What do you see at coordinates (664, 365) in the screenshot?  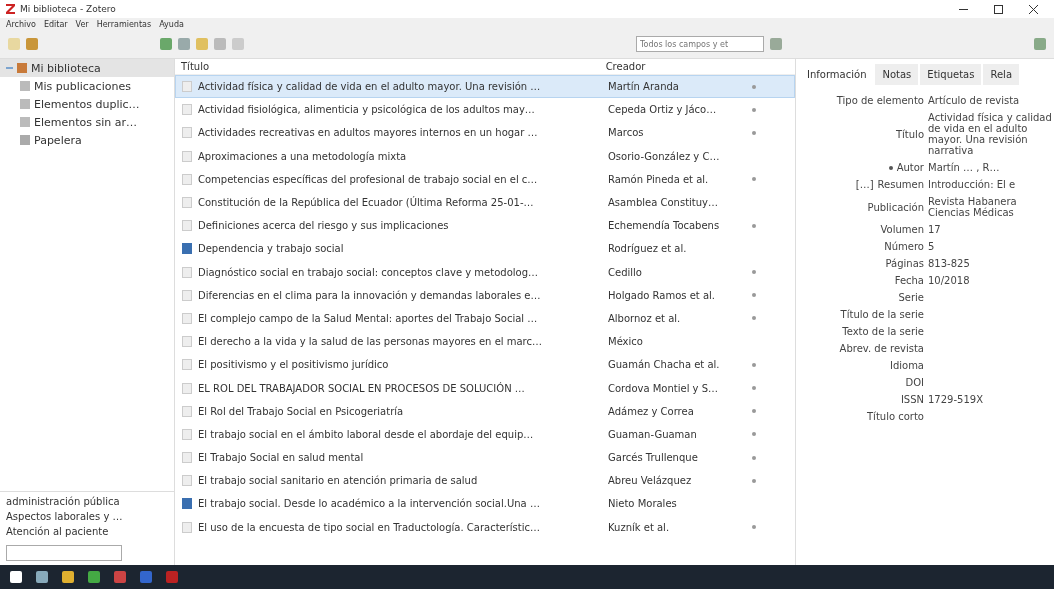 I see `creator-text: Guamán Chacha et al.` at bounding box center [664, 365].